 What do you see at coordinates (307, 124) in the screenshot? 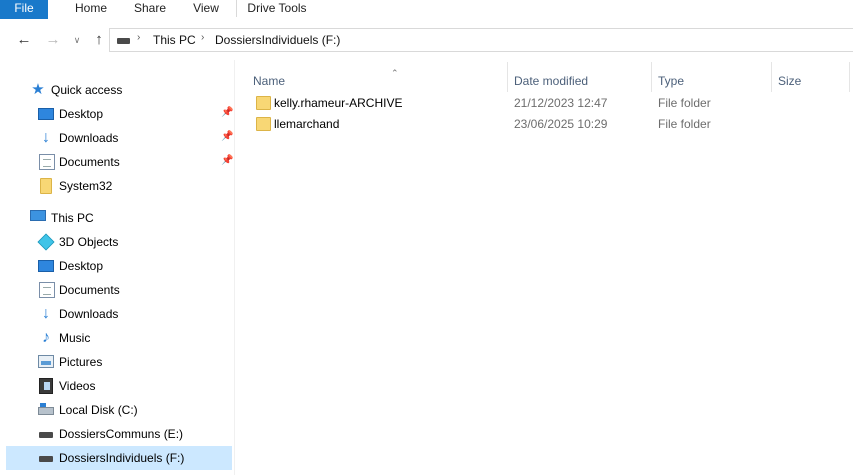
I see `file-name: llemarchand` at bounding box center [307, 124].